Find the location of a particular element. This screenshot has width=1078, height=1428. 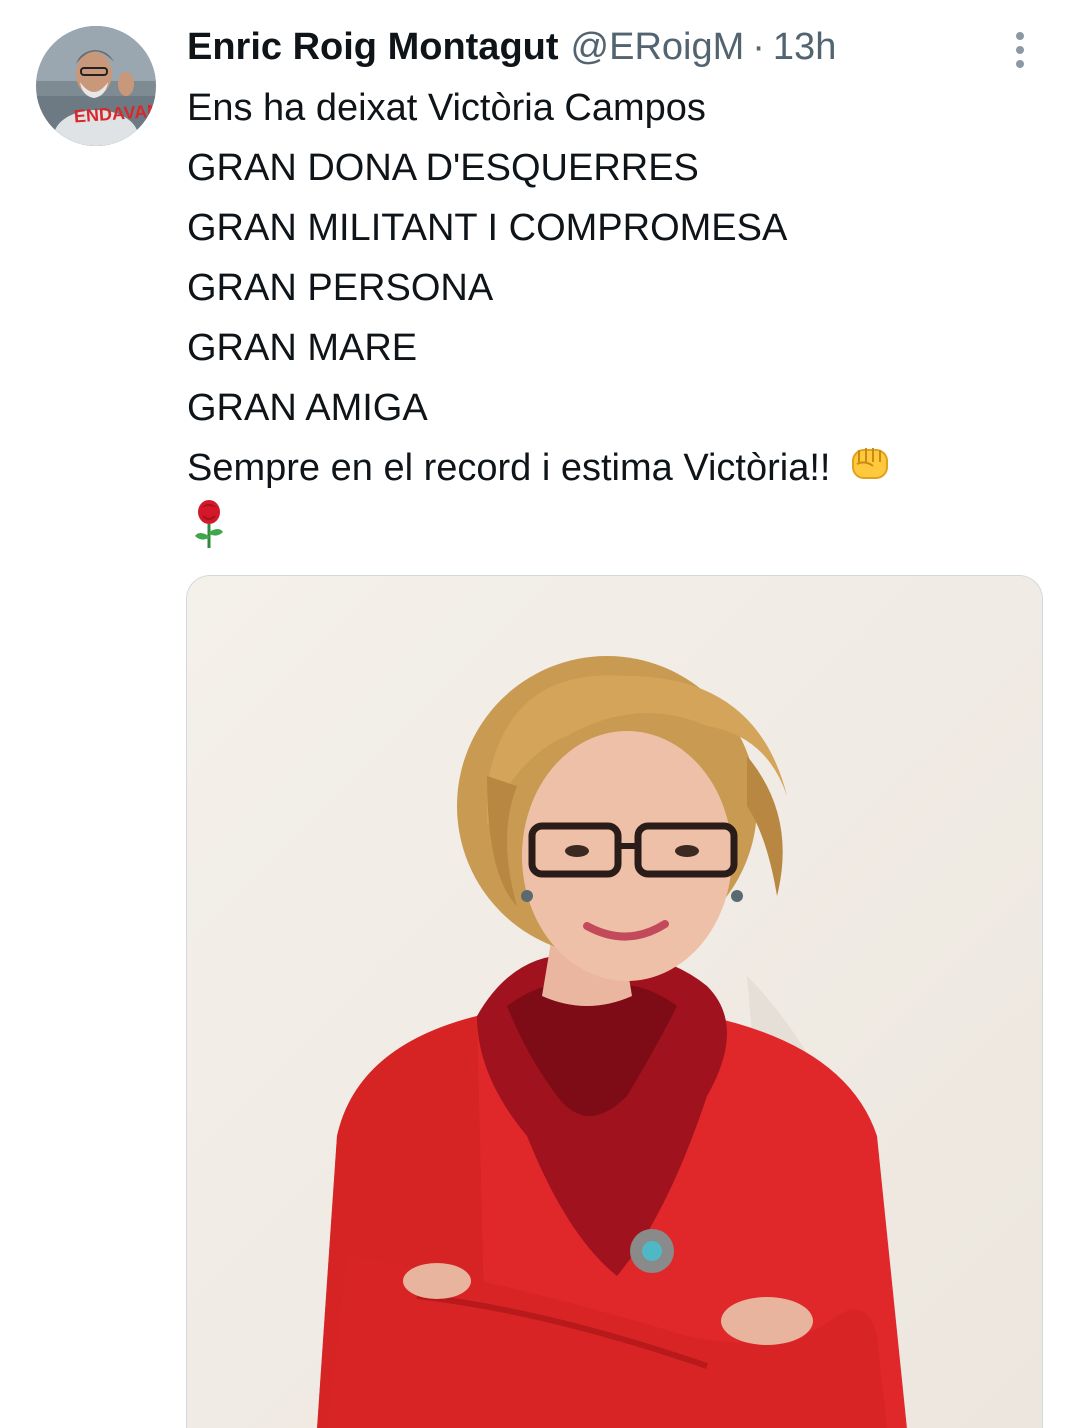

raised-fist-emoji is located at coordinates (870, 470).